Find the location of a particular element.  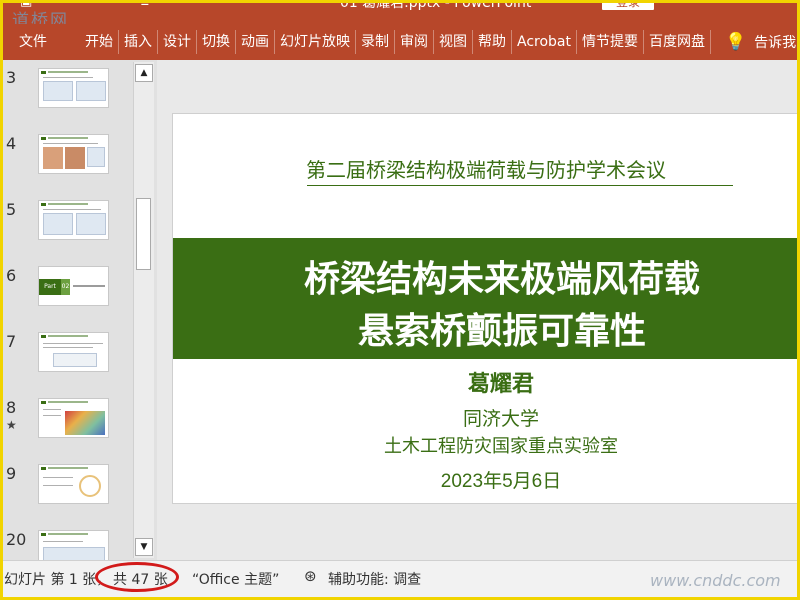

thumbnail-slide-9: 9 is located at coordinates (66, 494).